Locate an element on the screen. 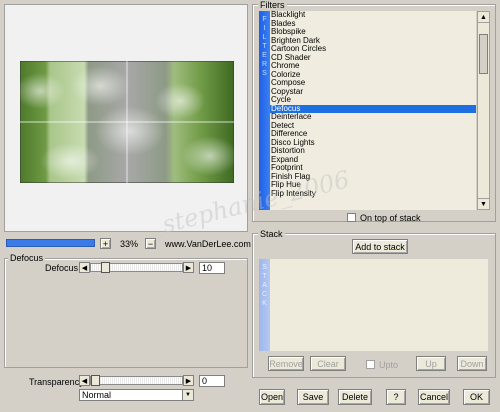 This screenshot has width=500, height=412. strip-letter: C is located at coordinates (264, 294).